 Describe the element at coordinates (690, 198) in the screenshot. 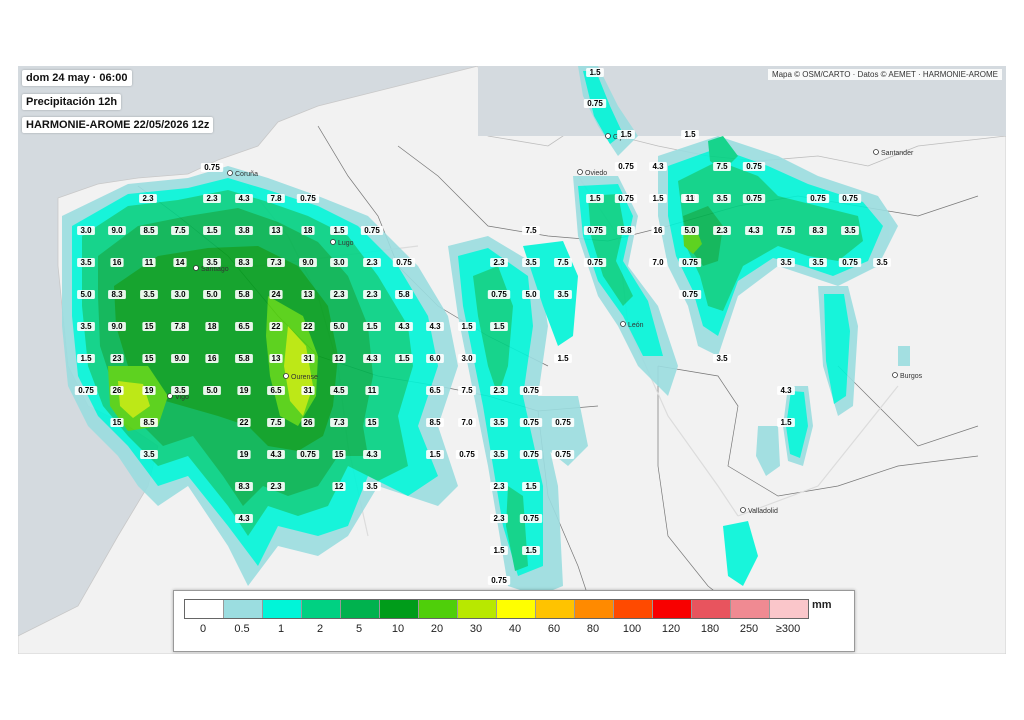

I see `precip-value-text: 11` at that location.